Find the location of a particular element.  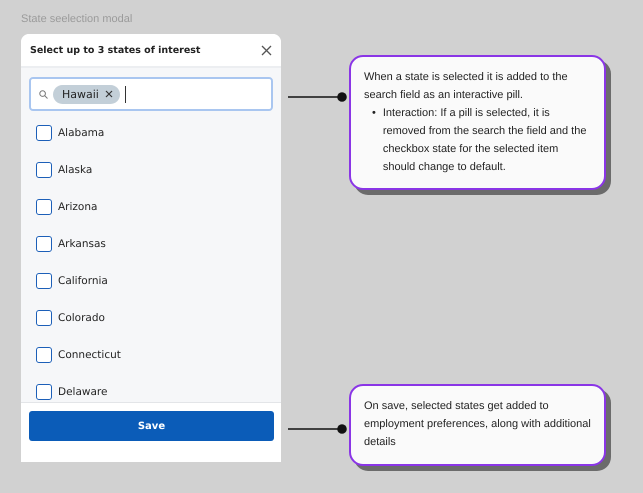

state-label: Connecticut is located at coordinates (89, 355).